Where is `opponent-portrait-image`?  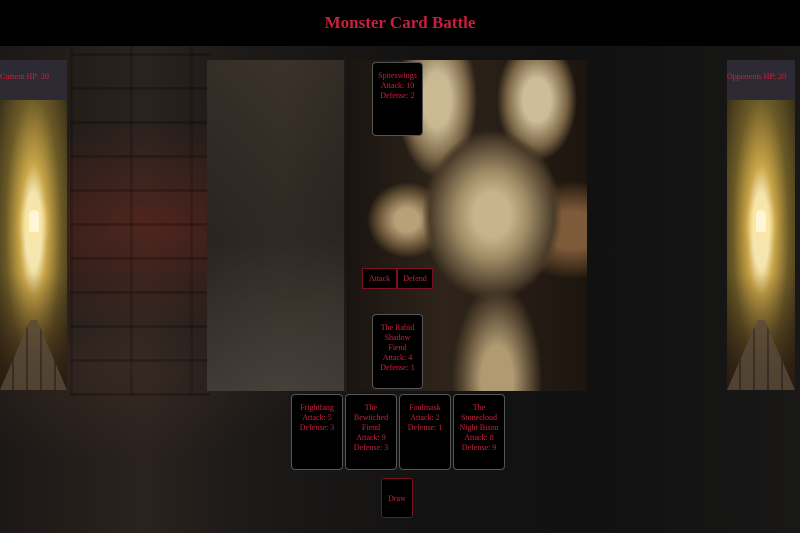 opponent-portrait-image is located at coordinates (761, 245).